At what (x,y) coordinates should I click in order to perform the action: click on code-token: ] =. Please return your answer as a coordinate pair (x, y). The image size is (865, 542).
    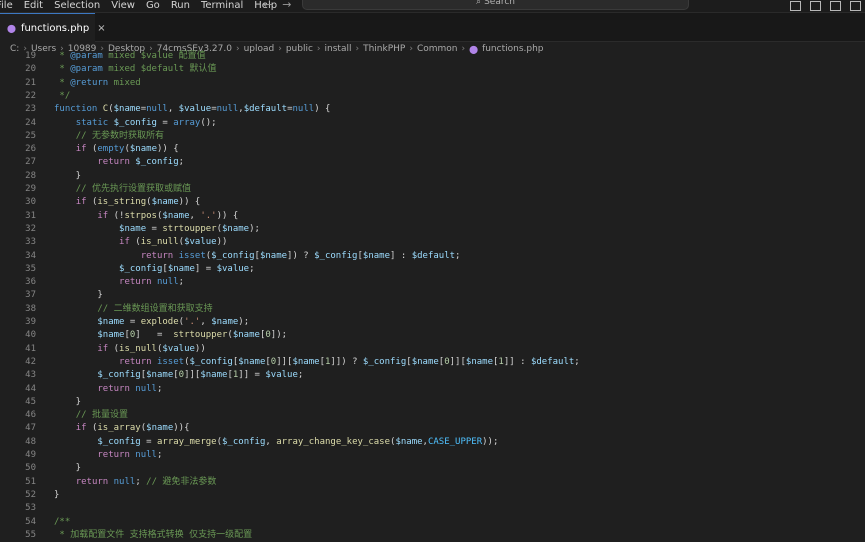
    Looking at the image, I should click on (205, 268).